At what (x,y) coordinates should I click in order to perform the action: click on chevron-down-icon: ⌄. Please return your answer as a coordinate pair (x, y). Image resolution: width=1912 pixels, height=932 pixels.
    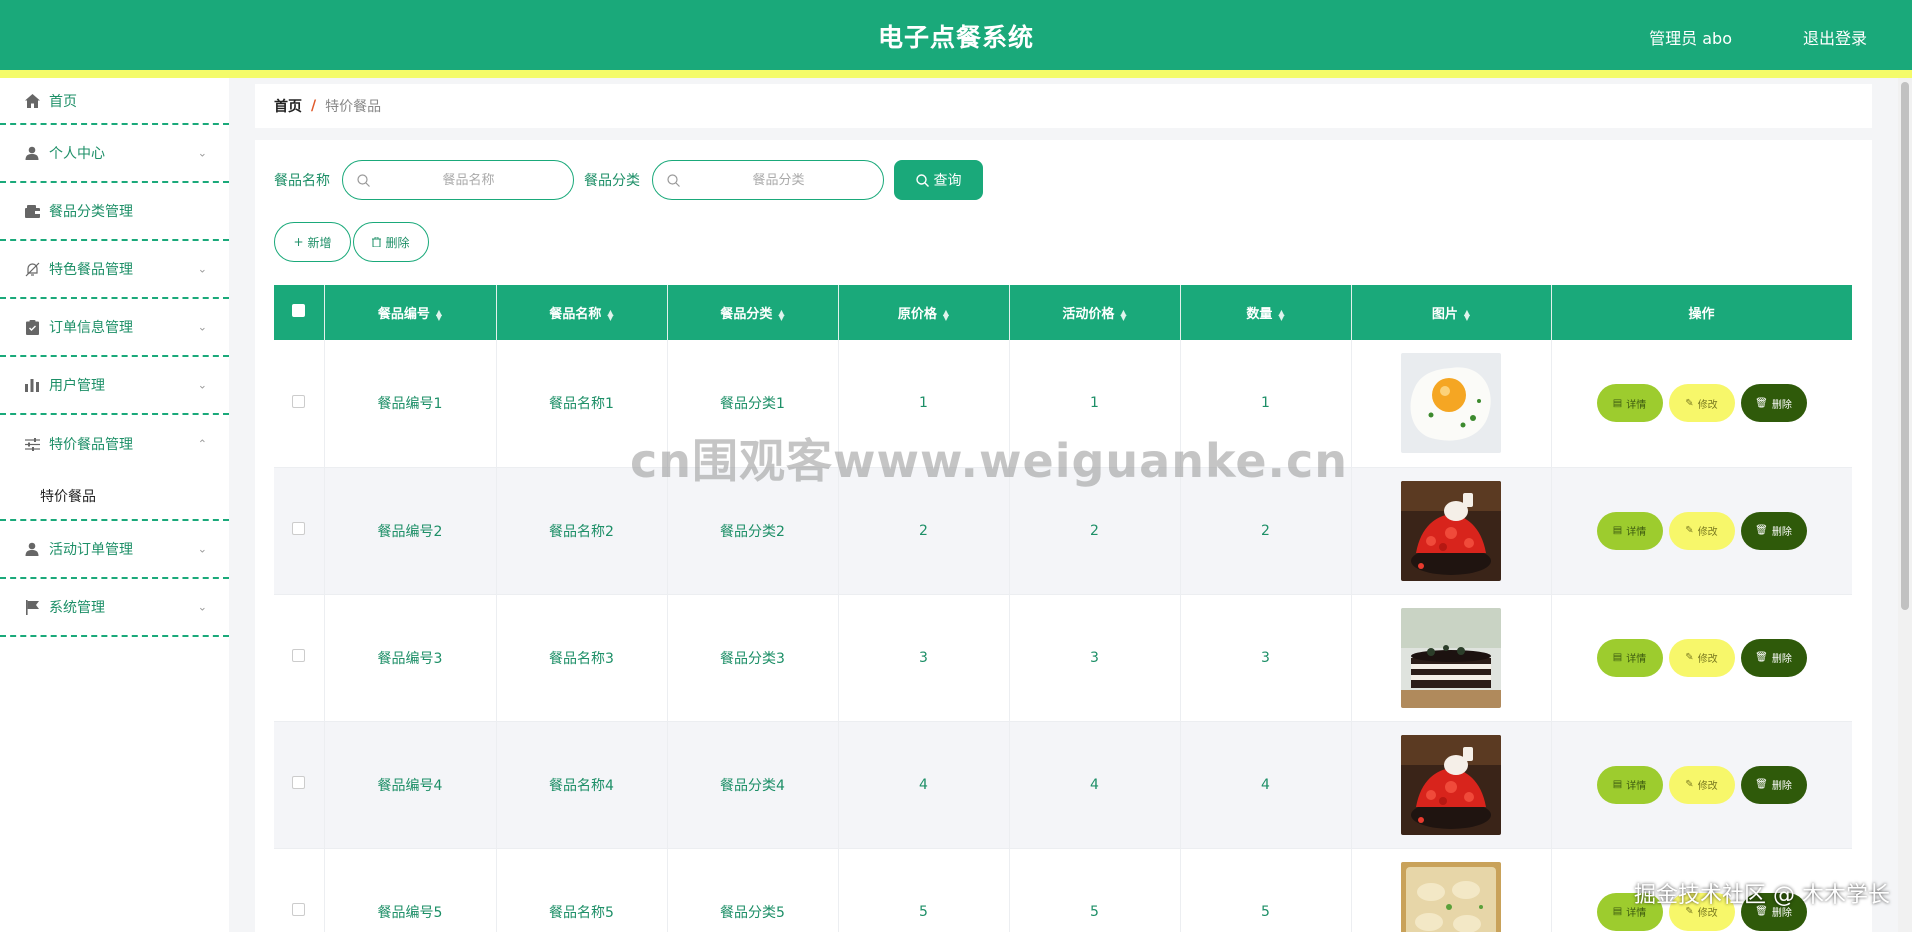
    Looking at the image, I should click on (202, 385).